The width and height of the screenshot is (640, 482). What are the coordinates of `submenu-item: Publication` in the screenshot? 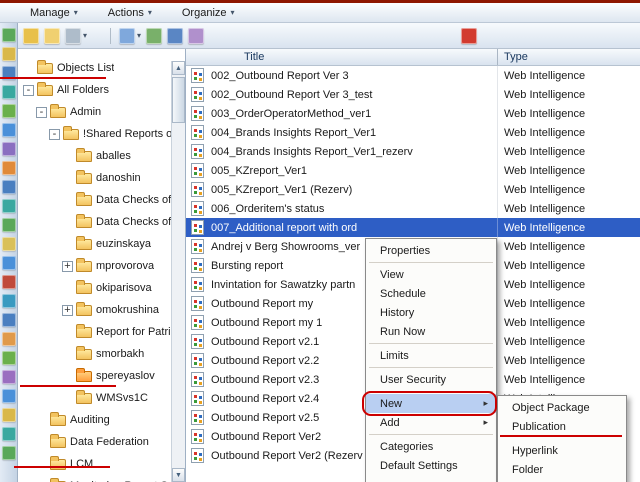 It's located at (562, 427).